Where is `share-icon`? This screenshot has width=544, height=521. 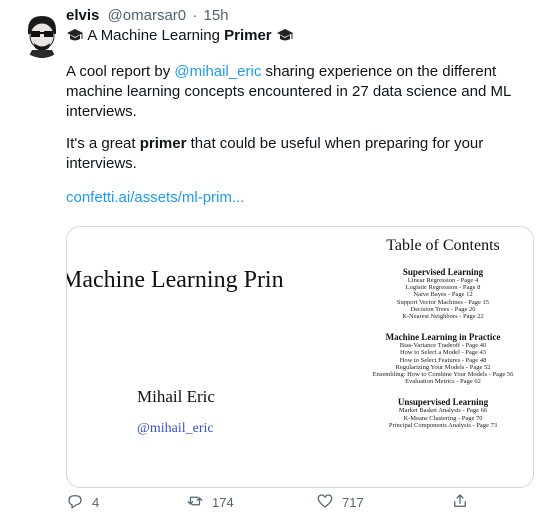 share-icon is located at coordinates (460, 502).